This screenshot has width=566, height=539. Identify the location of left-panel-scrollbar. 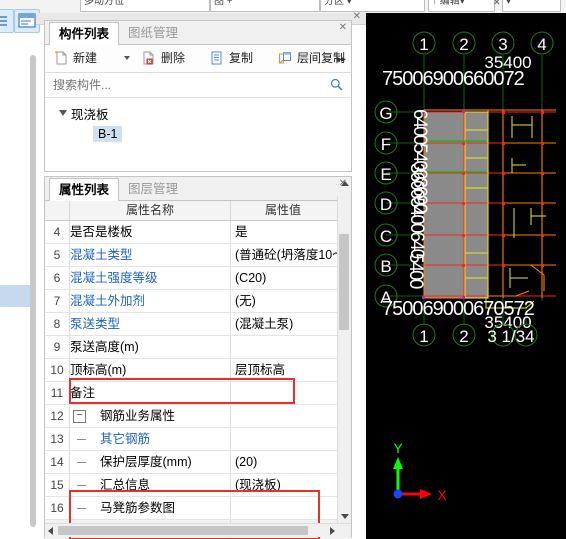
(33, 291).